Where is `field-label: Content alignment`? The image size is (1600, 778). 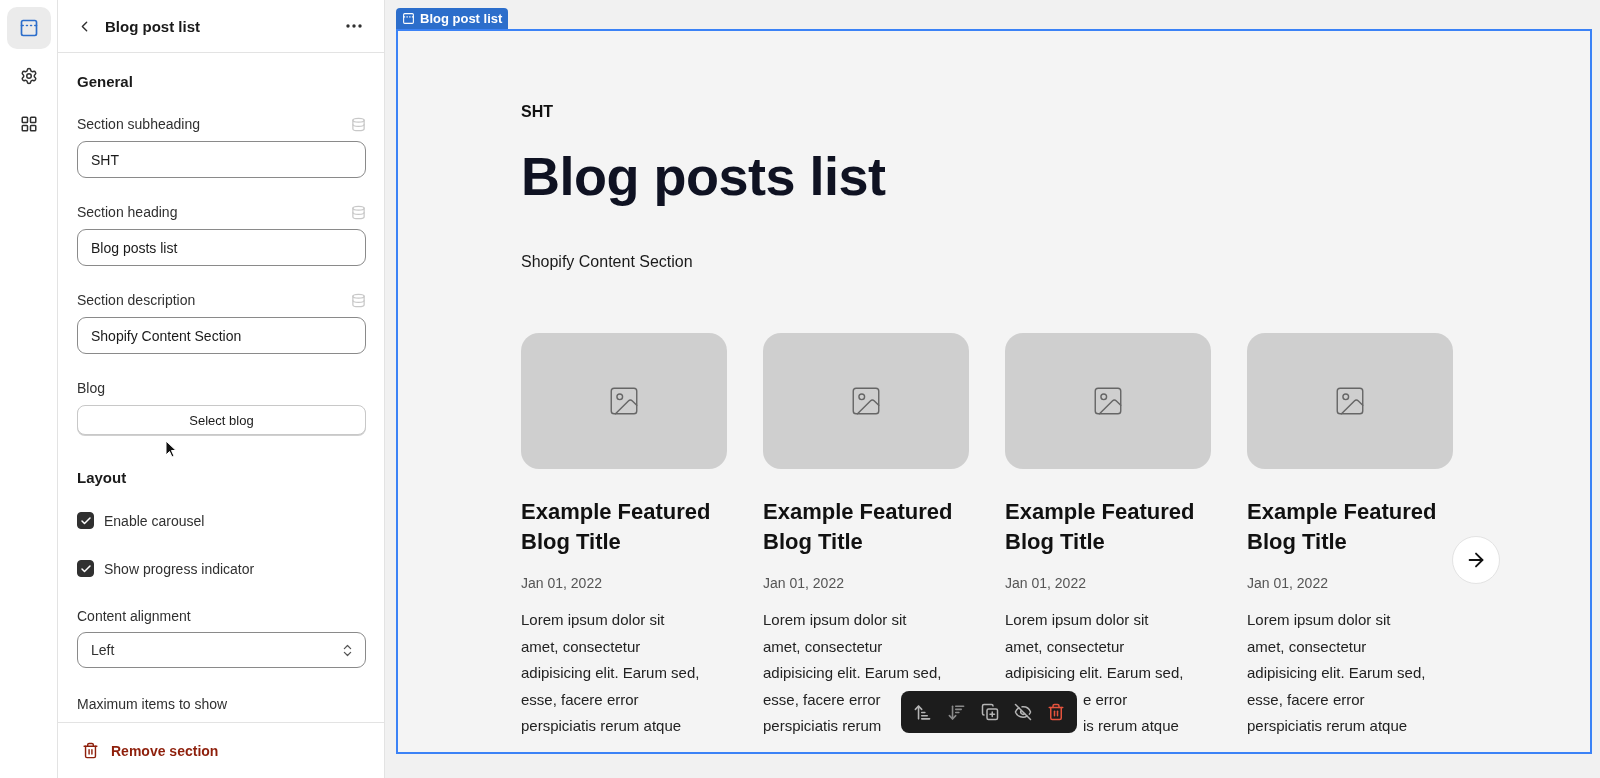
field-label: Content alignment is located at coordinates (134, 616).